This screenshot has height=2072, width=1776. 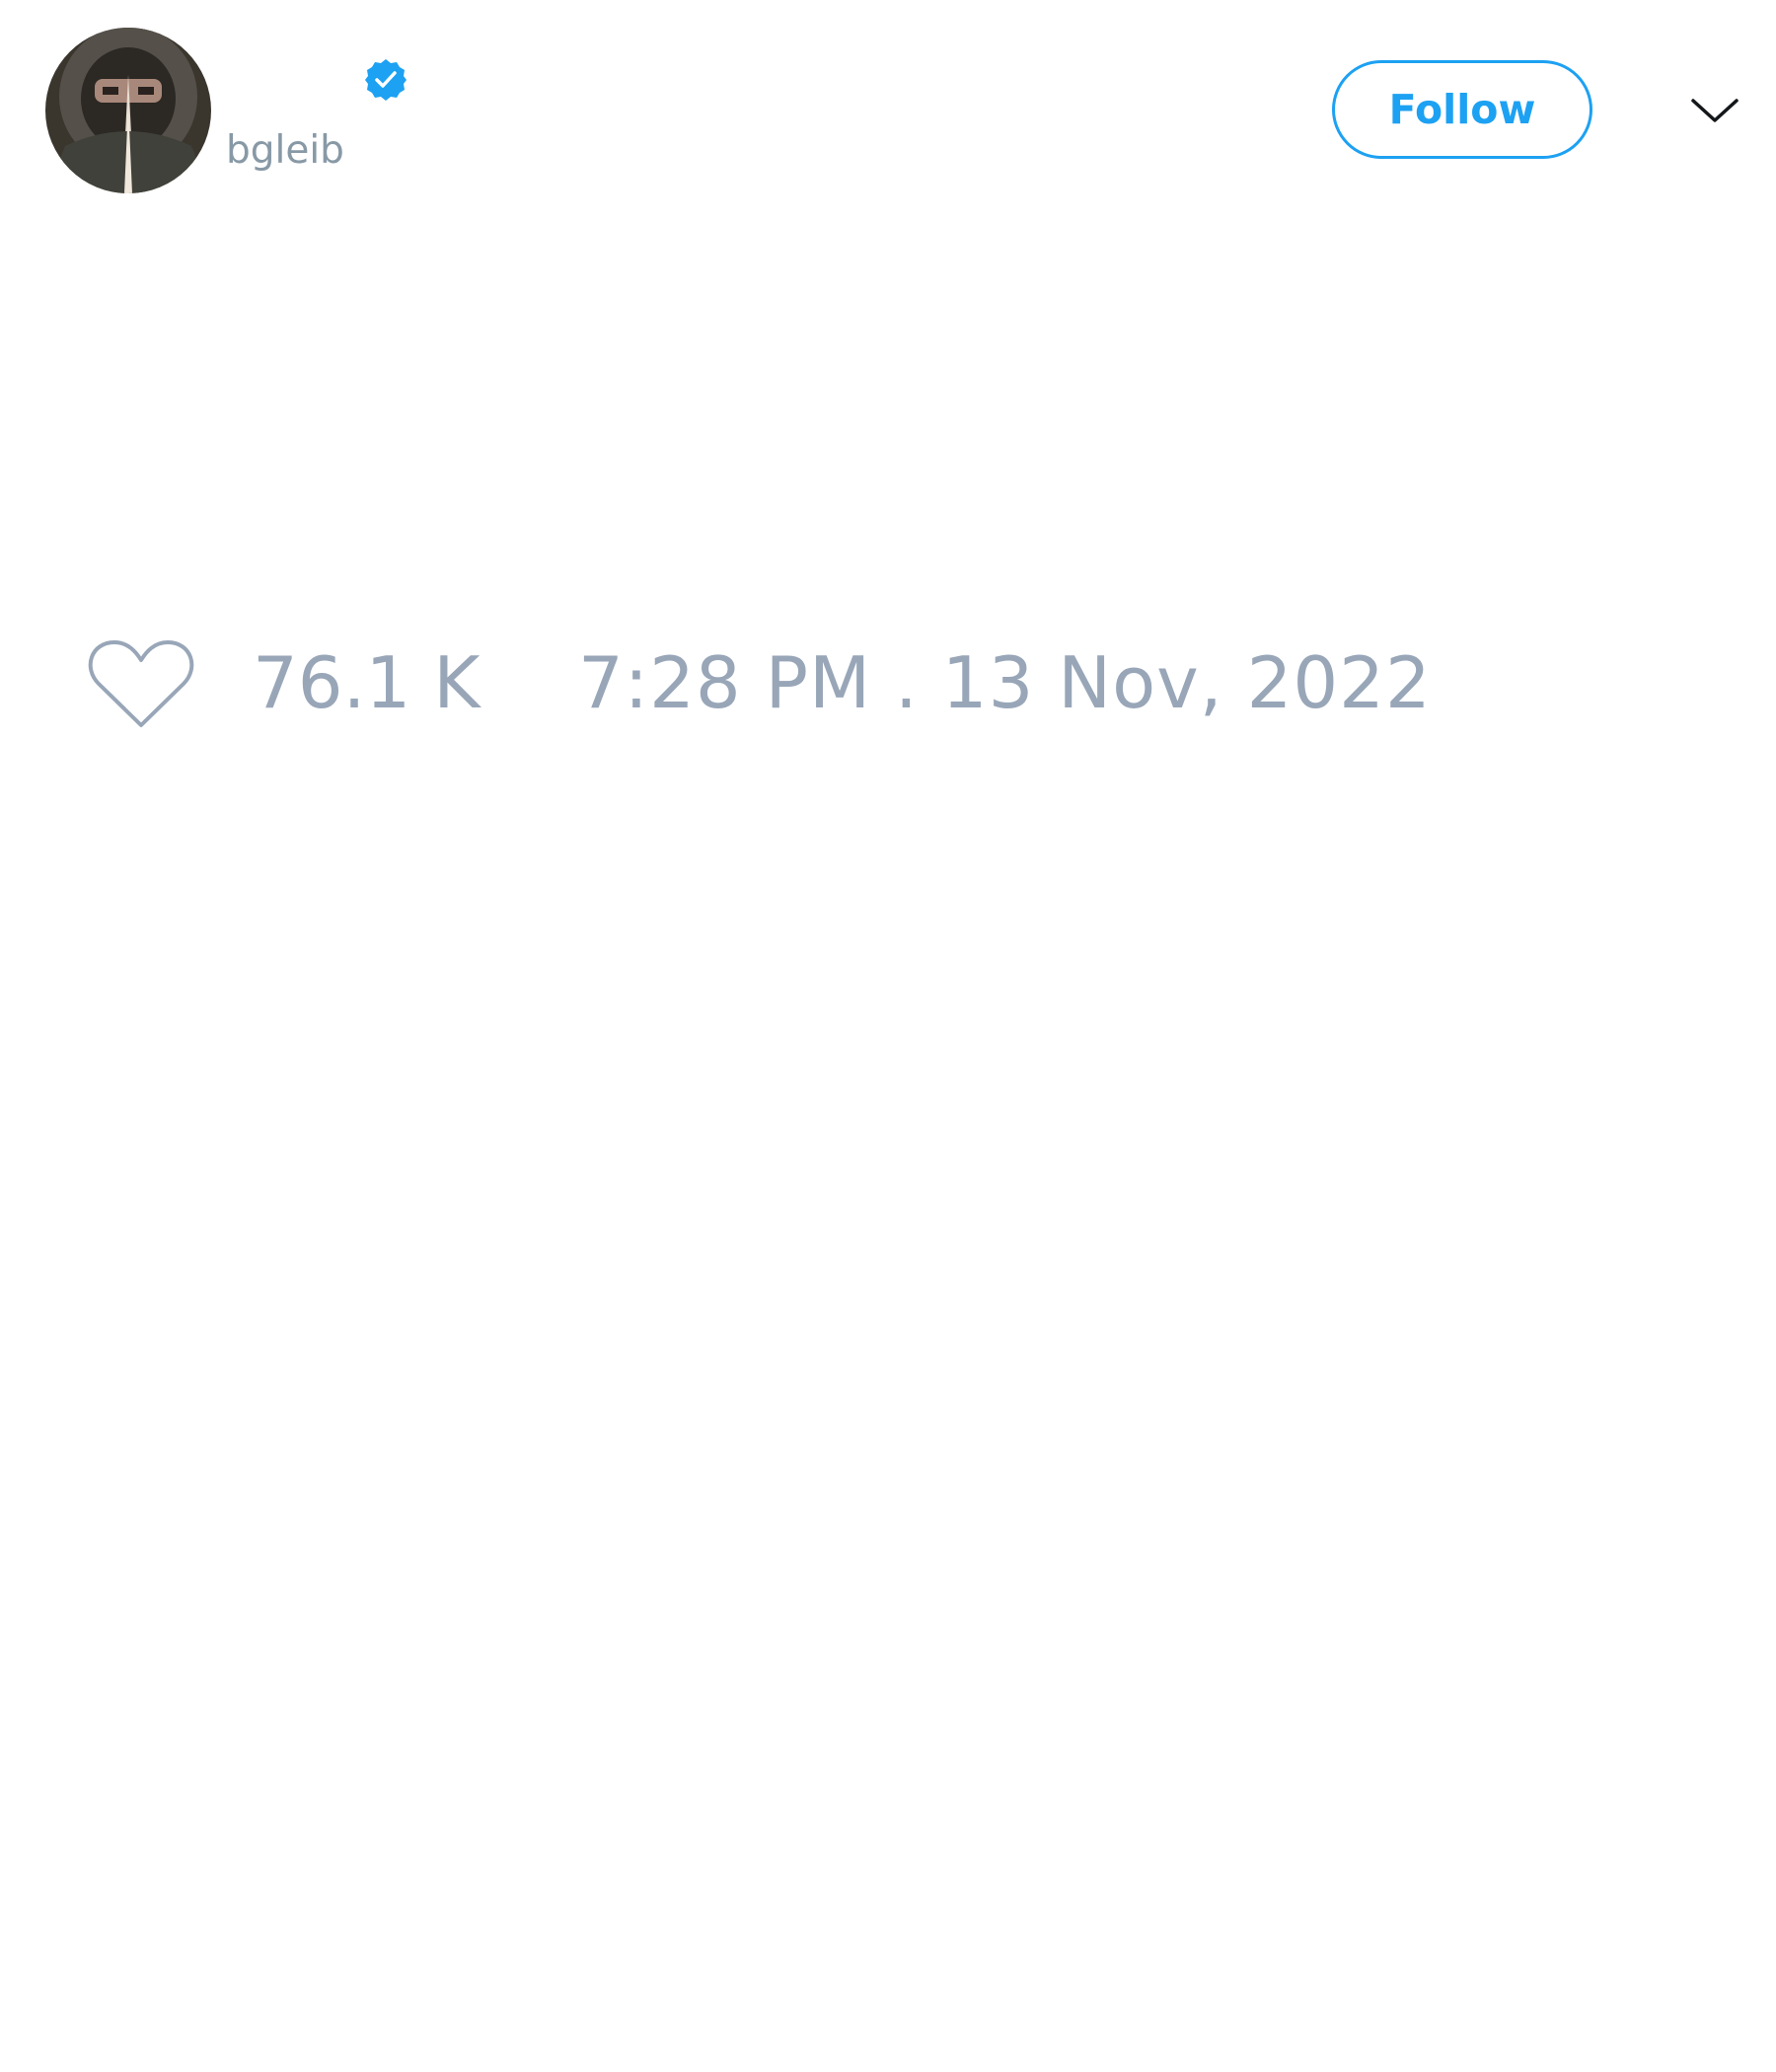 I want to click on heart-outline-icon, so click(x=141, y=684).